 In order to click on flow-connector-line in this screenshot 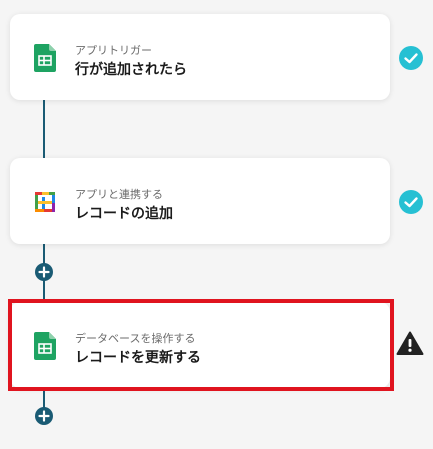, I will do `click(44, 129)`.